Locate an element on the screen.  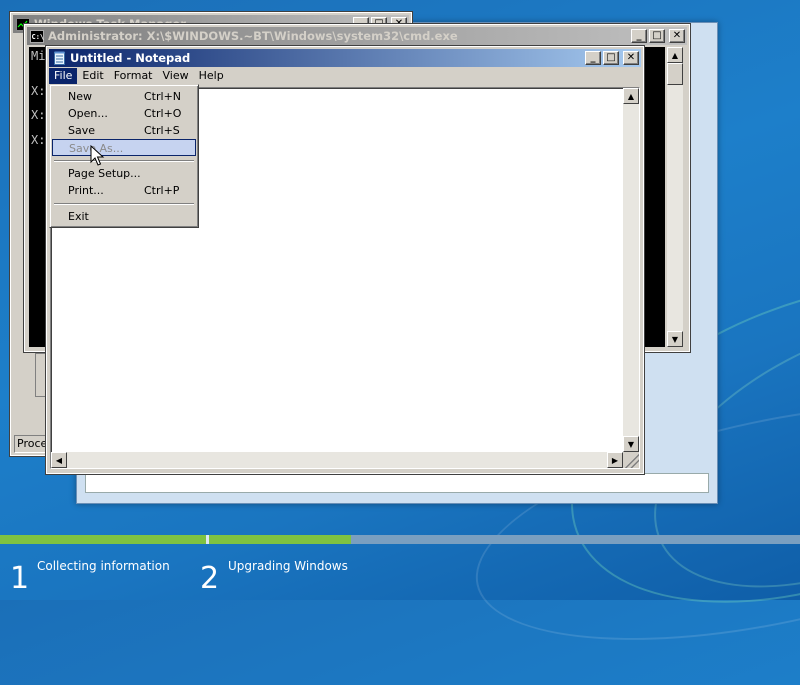
mouse-pointer-icon is located at coordinates (97, 155).